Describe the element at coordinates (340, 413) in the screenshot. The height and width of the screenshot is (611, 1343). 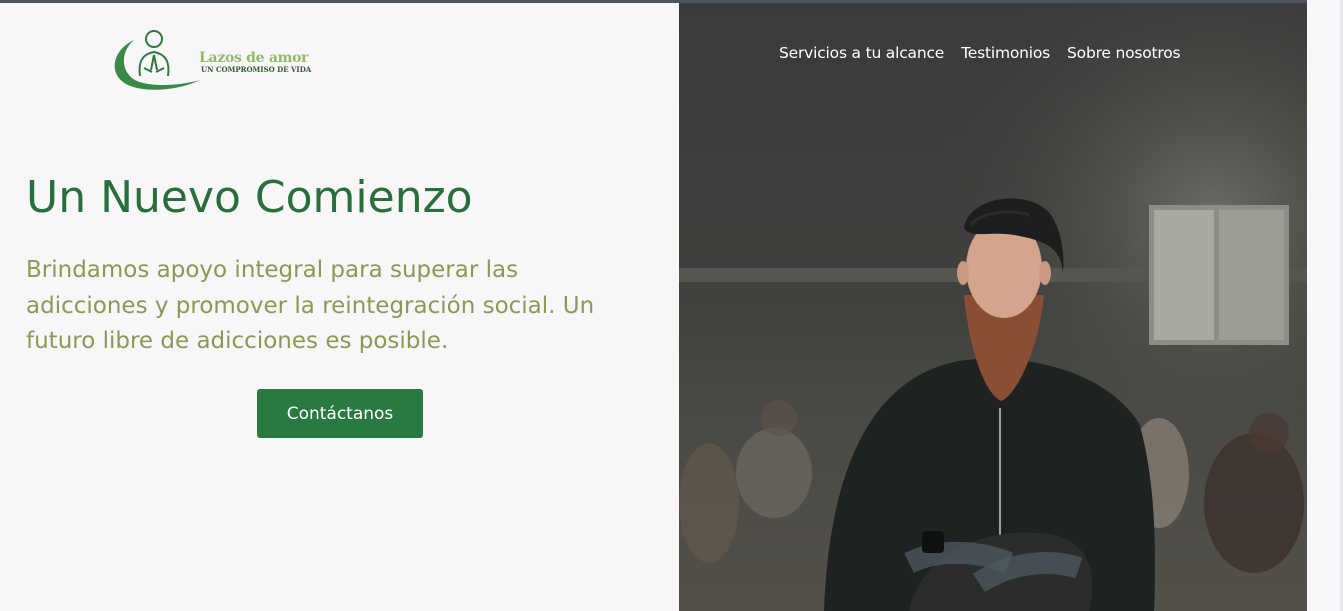
I see `contact-button: Contáctanos` at that location.